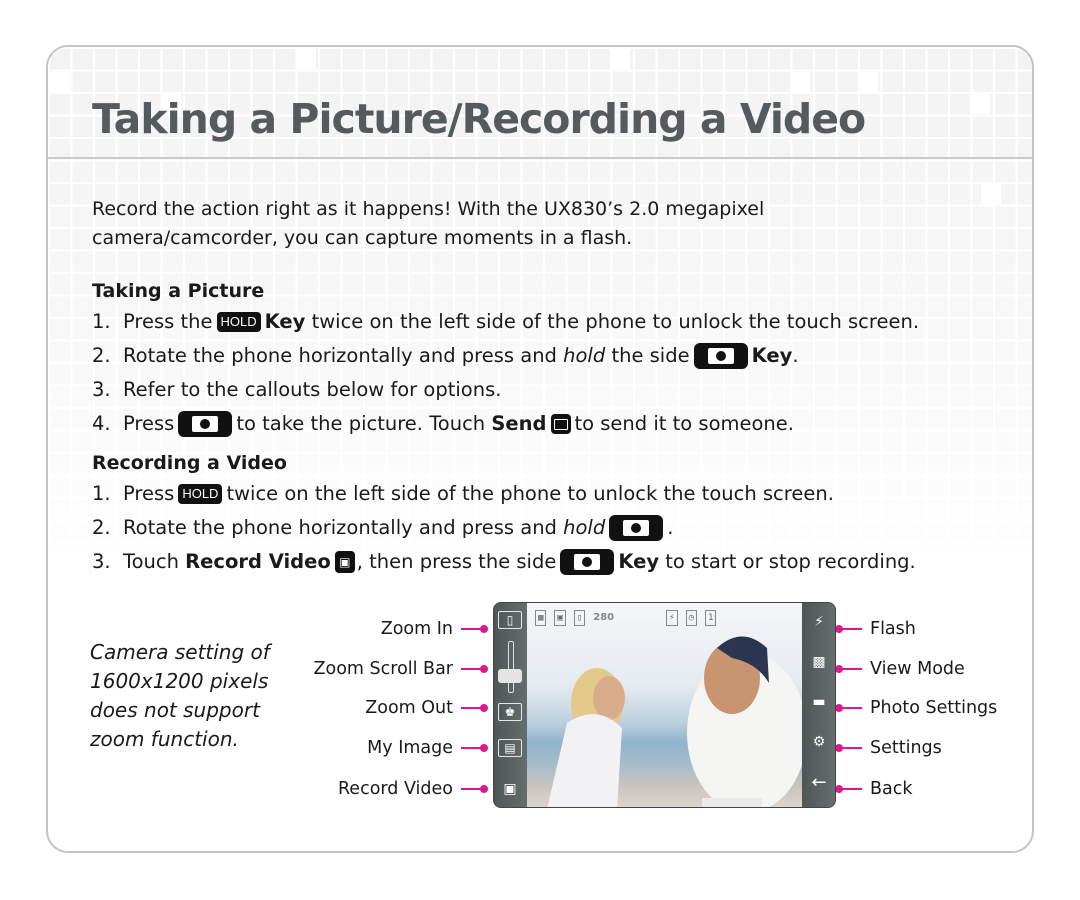 The height and width of the screenshot is (900, 1080). I want to click on step-number: 3., so click(101, 389).